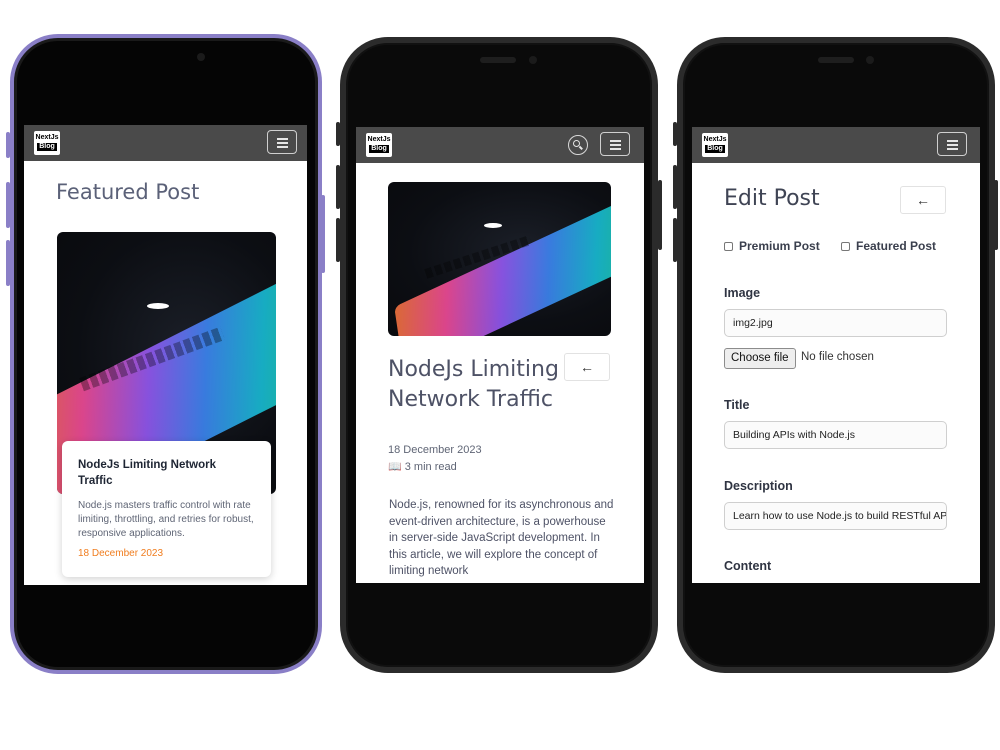 The width and height of the screenshot is (1000, 750). Describe the element at coordinates (128, 192) in the screenshot. I see `section-heading: Featured Post` at that location.